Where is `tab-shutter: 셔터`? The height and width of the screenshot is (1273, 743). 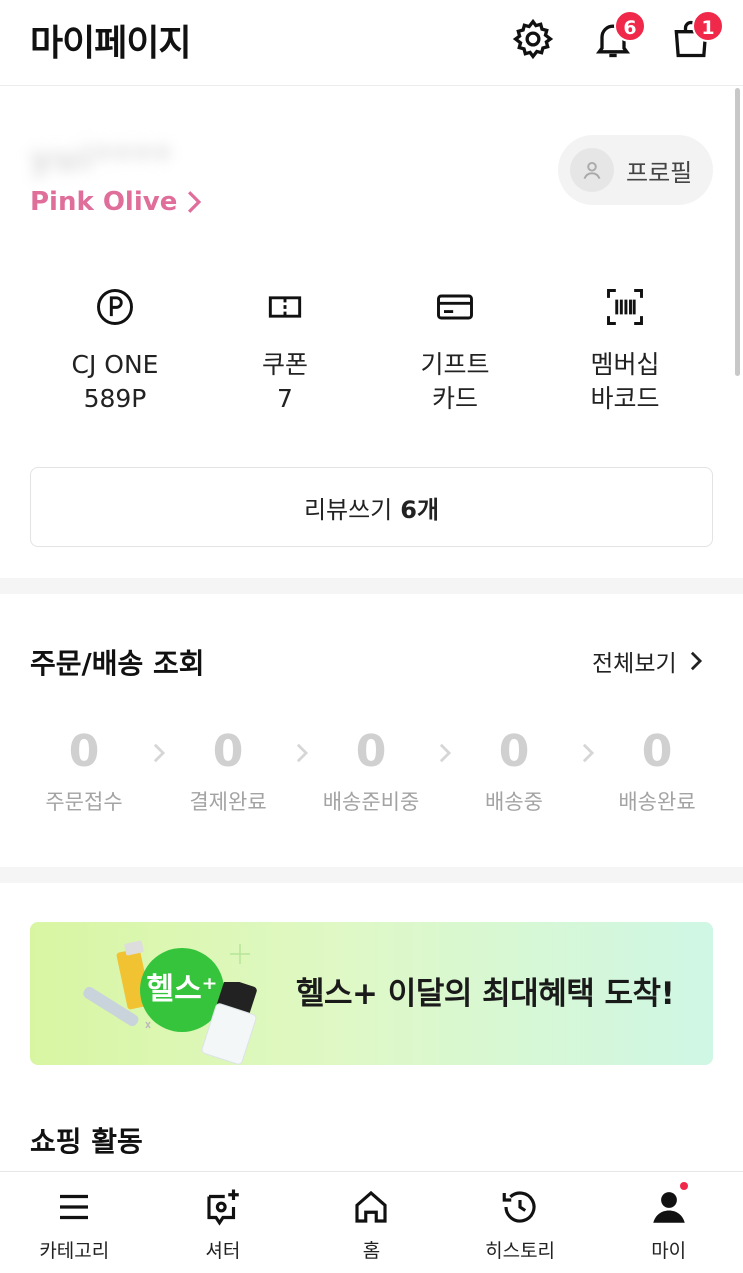 tab-shutter: 셔터 is located at coordinates (223, 1222).